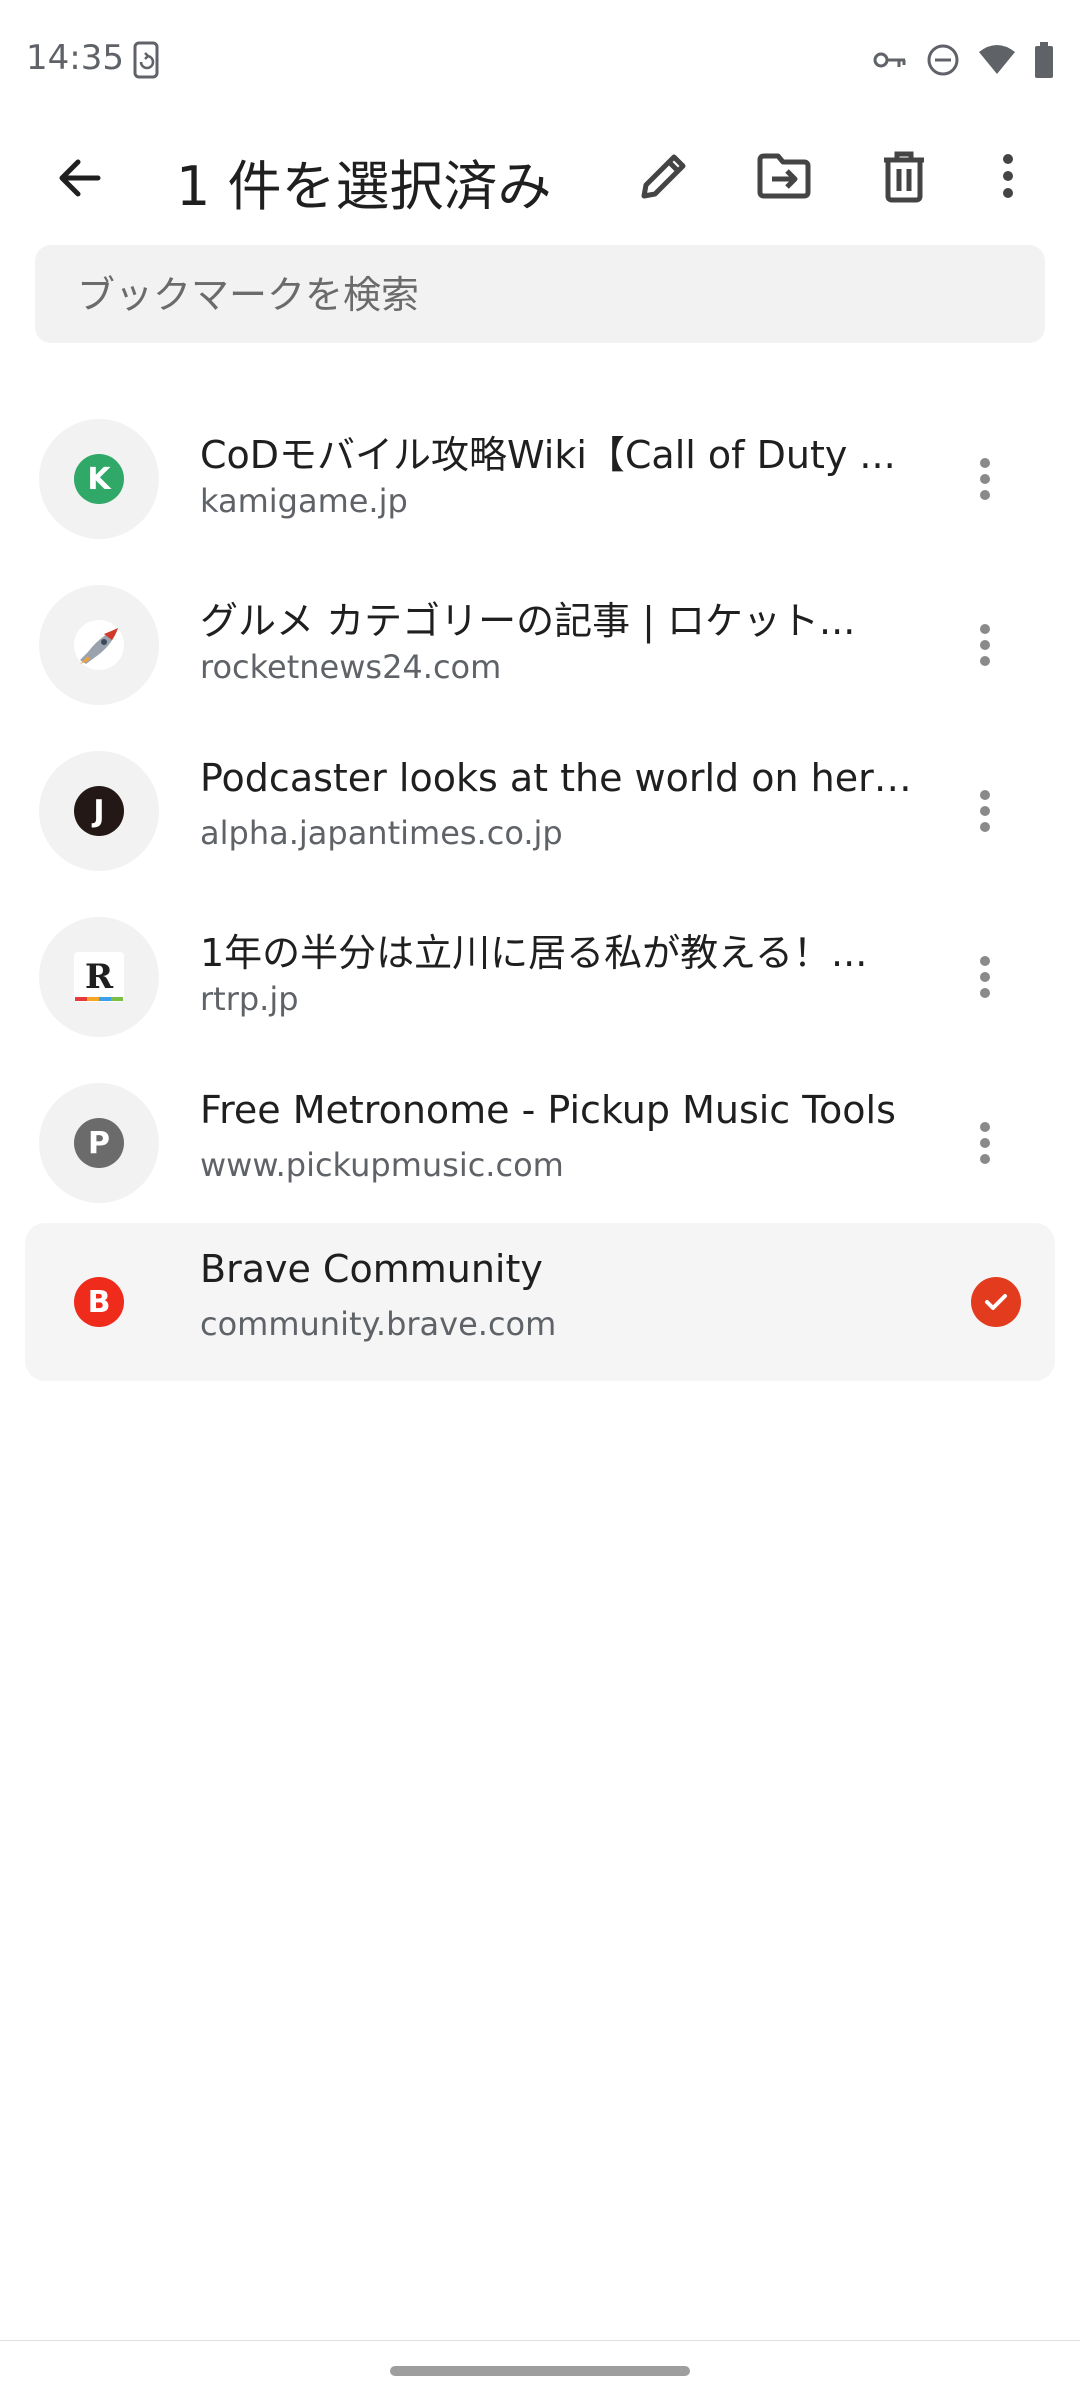  What do you see at coordinates (381, 833) in the screenshot?
I see `bookmark-url: alpha.japantimes.co.jp` at bounding box center [381, 833].